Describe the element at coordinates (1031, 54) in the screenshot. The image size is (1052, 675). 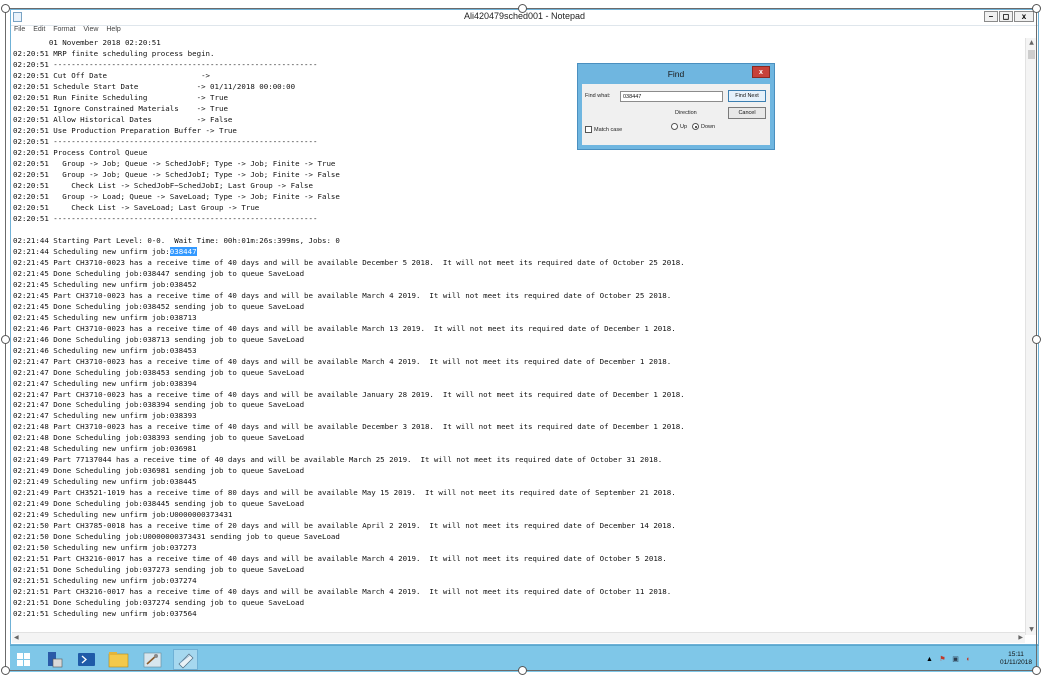
I see `vertical-scroll-thumb` at that location.